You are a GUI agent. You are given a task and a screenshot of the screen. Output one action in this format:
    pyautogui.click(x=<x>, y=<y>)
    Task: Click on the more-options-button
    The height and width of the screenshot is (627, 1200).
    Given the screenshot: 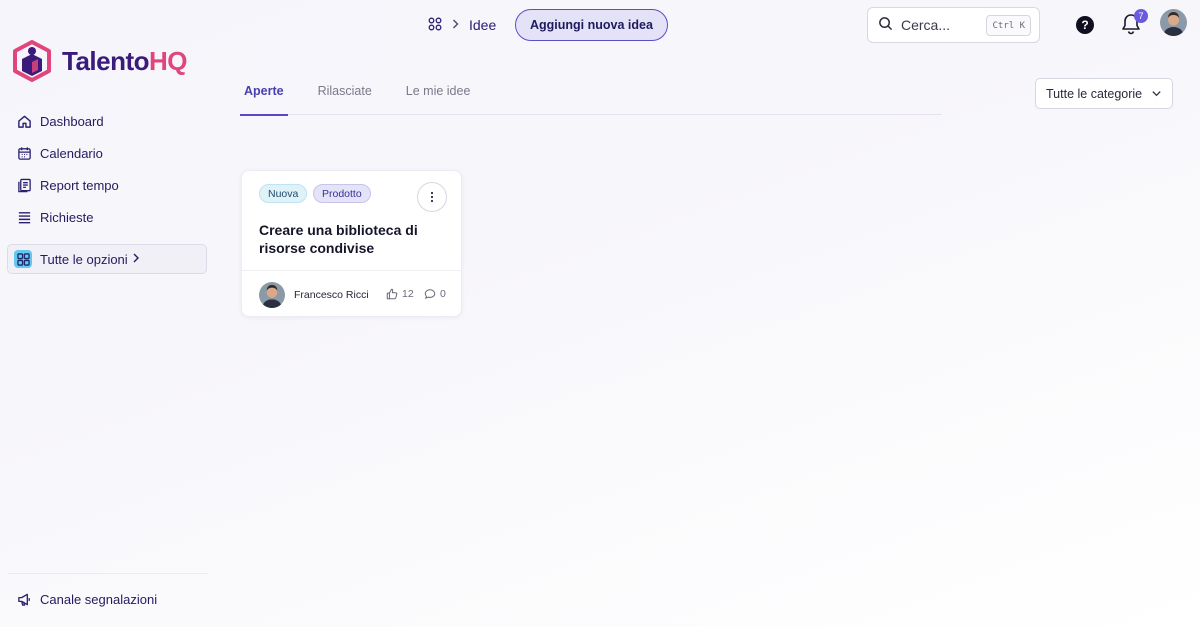 What is the action you would take?
    pyautogui.click(x=432, y=197)
    